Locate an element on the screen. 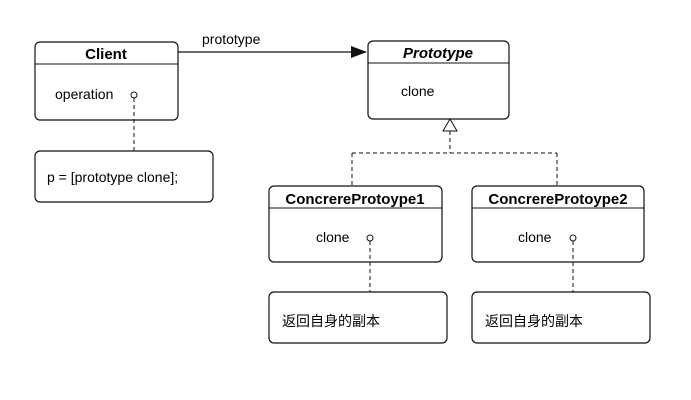 This screenshot has width=691, height=400. class-client: Client operation is located at coordinates (106, 81).